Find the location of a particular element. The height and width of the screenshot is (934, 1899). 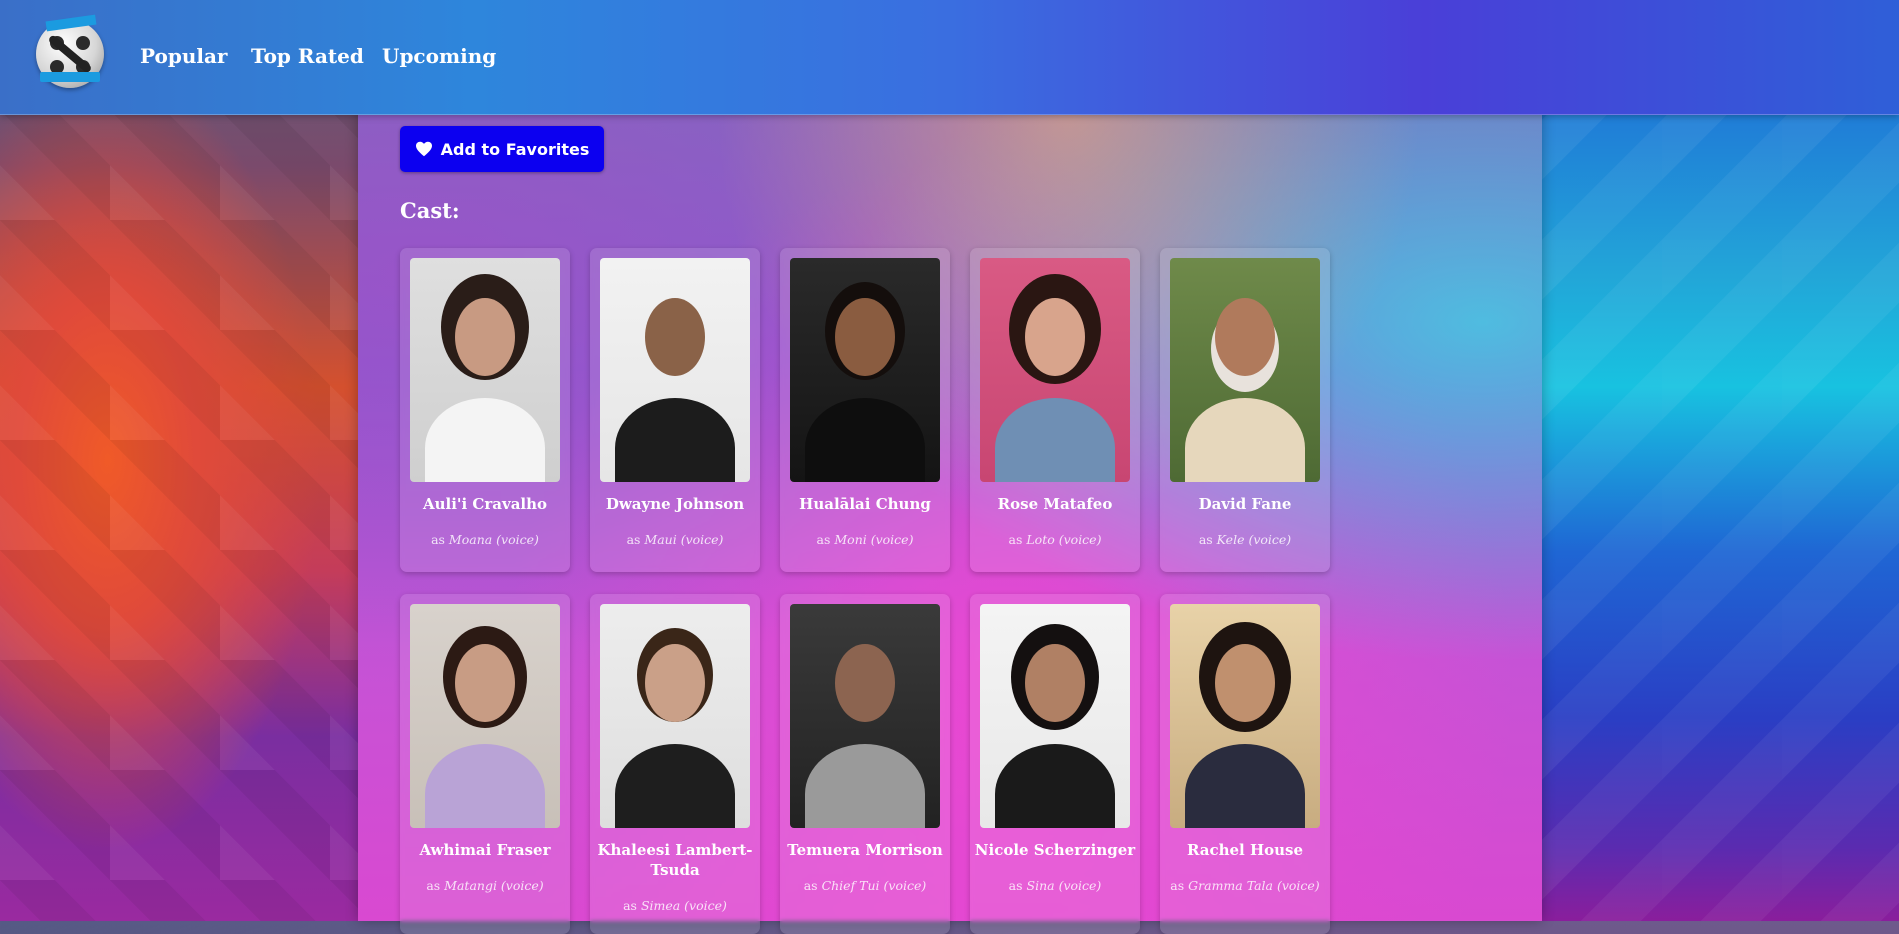

character-name: Moni (voice) is located at coordinates (874, 539).